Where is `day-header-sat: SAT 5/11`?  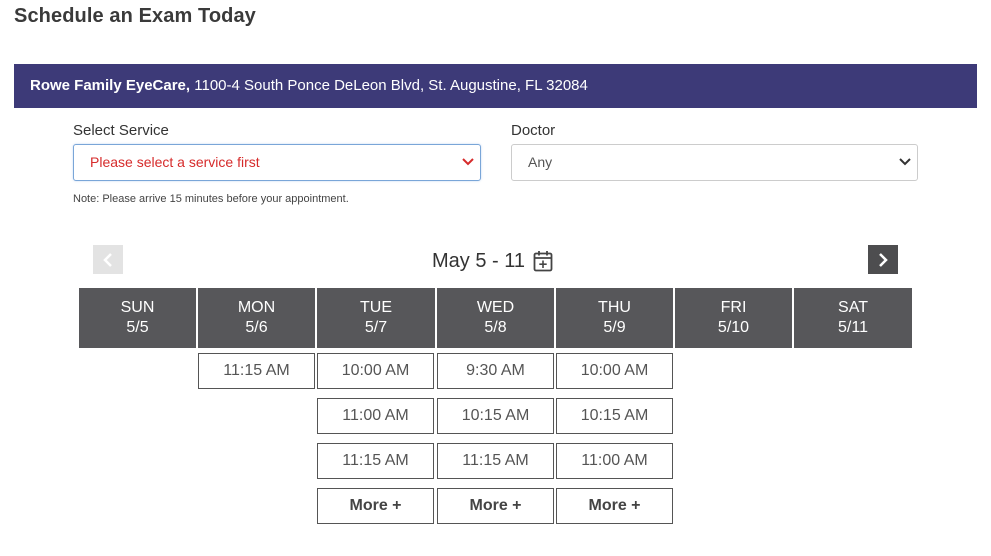 day-header-sat: SAT 5/11 is located at coordinates (853, 318).